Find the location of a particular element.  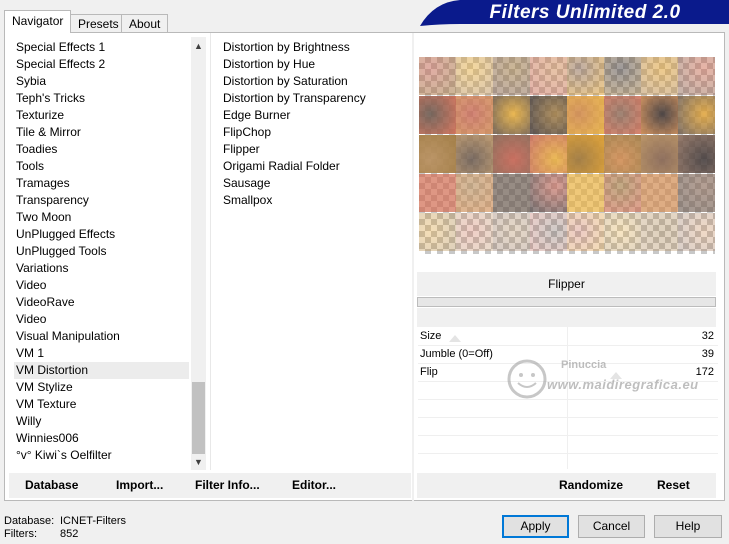

filters-count-value: 852 is located at coordinates (69, 534).